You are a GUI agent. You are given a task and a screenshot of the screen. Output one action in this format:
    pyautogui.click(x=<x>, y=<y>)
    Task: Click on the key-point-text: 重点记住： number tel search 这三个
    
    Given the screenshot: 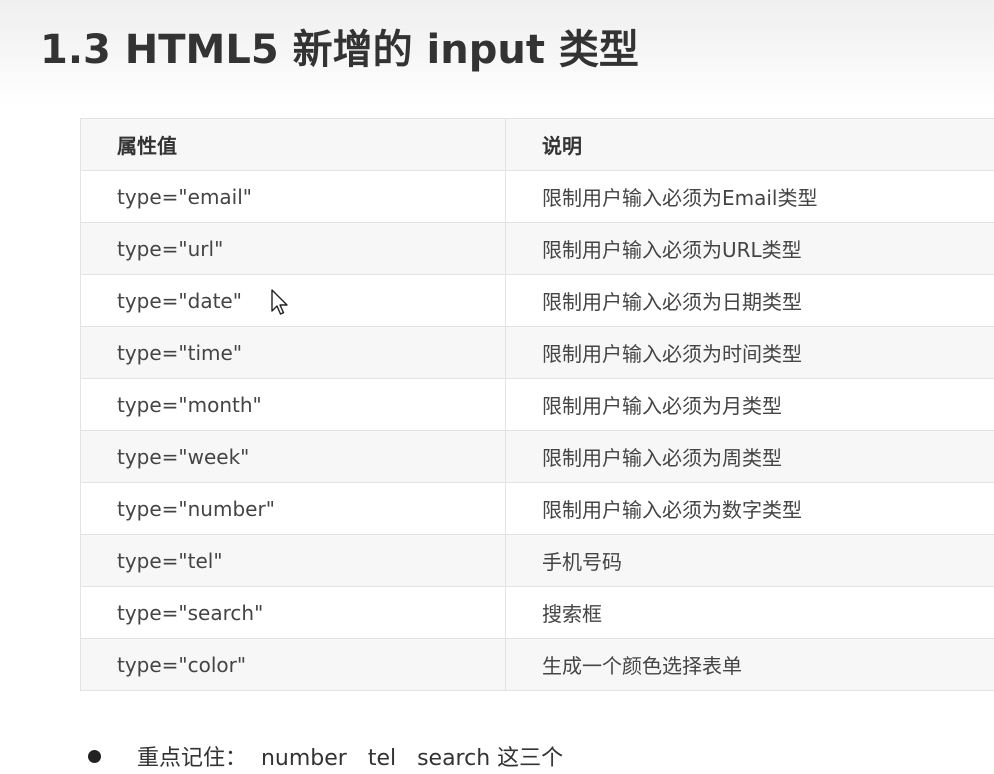 What is the action you would take?
    pyautogui.click(x=350, y=758)
    